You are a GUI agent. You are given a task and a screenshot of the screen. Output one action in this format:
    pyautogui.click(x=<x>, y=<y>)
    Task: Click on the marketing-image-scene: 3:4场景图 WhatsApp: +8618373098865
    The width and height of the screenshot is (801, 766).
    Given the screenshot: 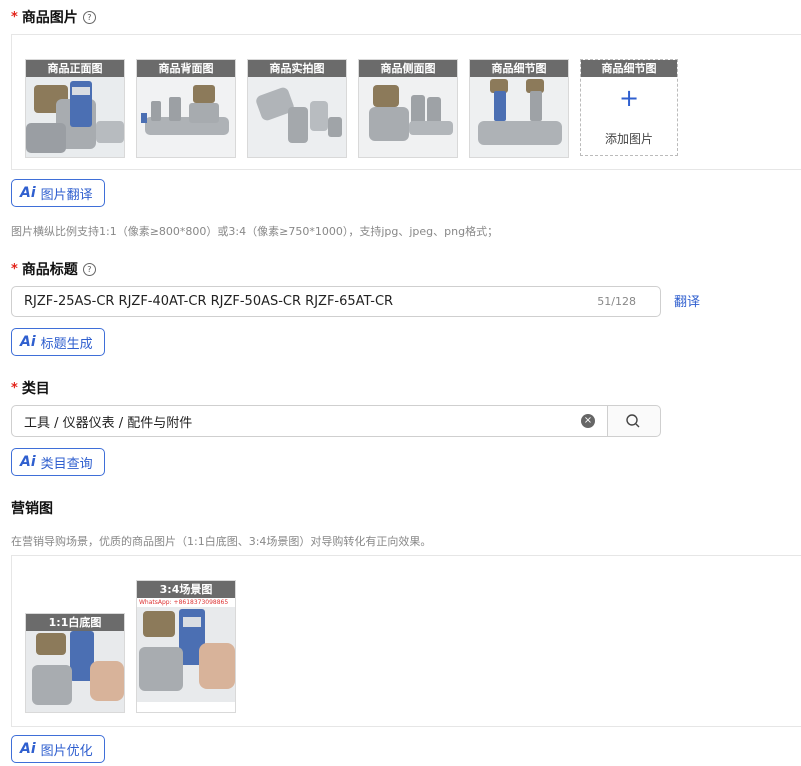 What is the action you would take?
    pyautogui.click(x=186, y=646)
    